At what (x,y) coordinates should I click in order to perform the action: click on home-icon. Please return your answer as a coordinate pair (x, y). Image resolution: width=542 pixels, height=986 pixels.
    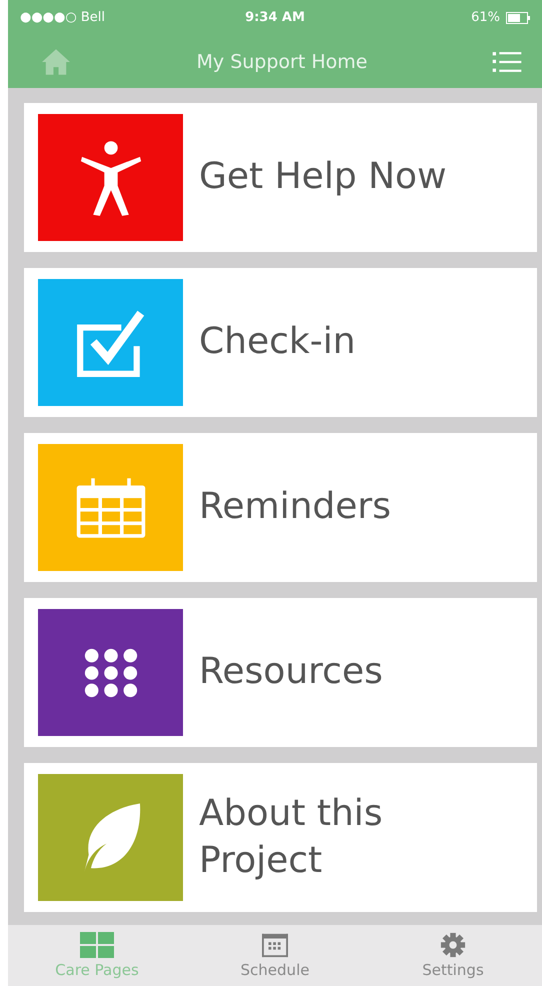
    Looking at the image, I should click on (56, 62).